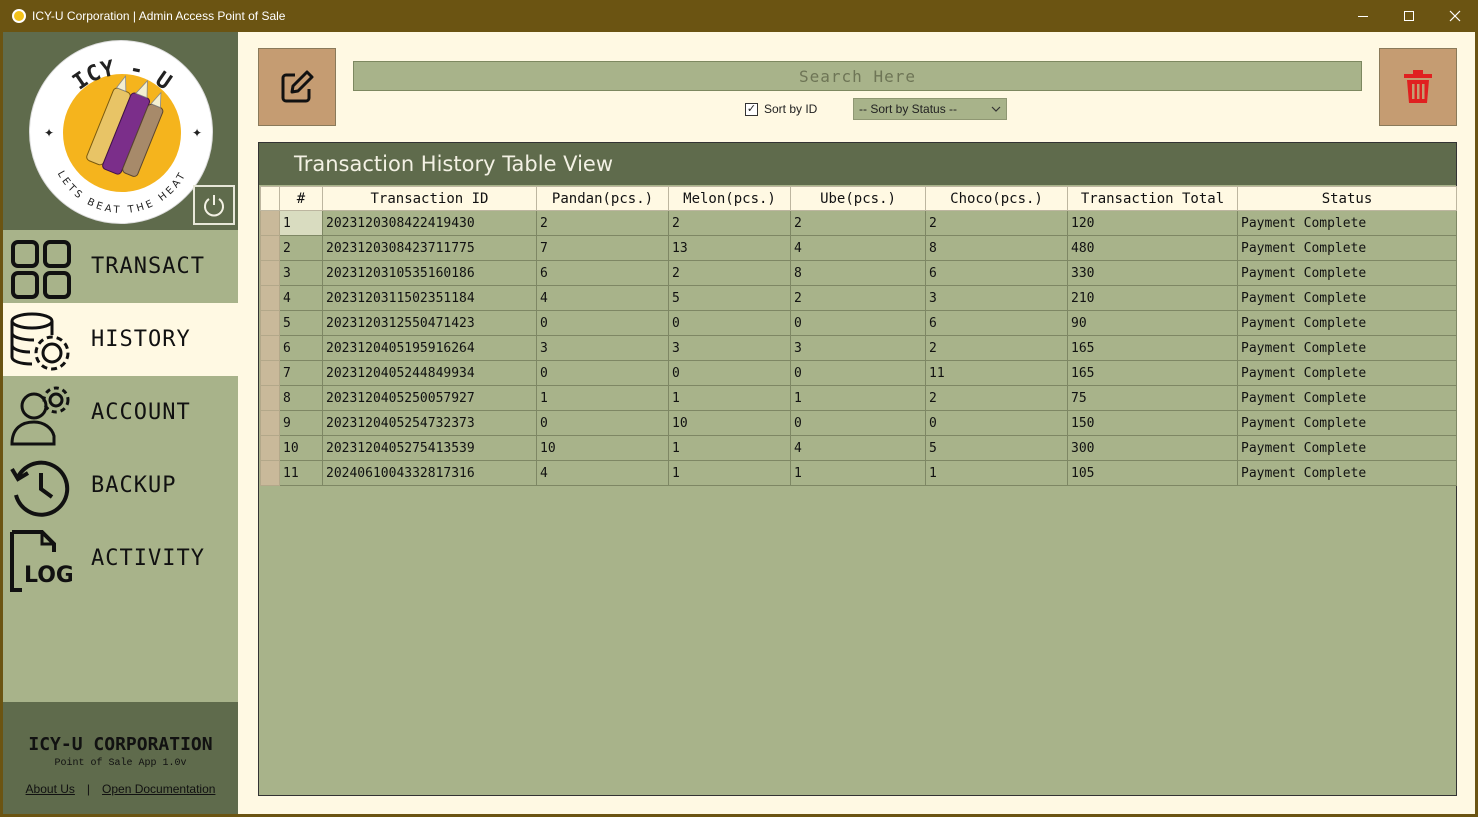  What do you see at coordinates (120, 339) in the screenshot?
I see `nav-history: HISTORY` at bounding box center [120, 339].